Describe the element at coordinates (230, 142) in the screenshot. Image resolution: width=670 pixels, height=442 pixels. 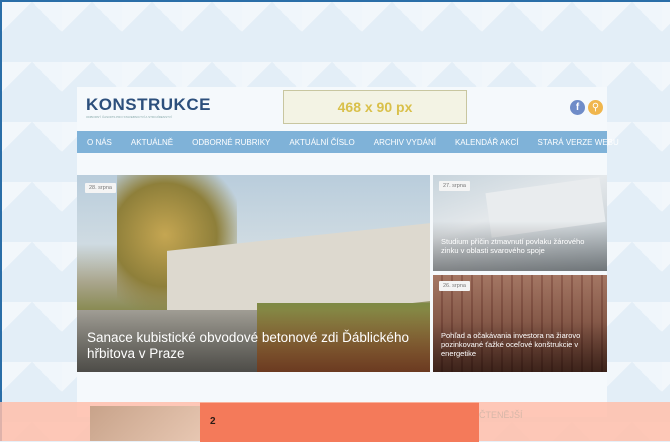
I see `nav-item-odborne-rubriky: ODBORNÉ RUBRIKY` at that location.